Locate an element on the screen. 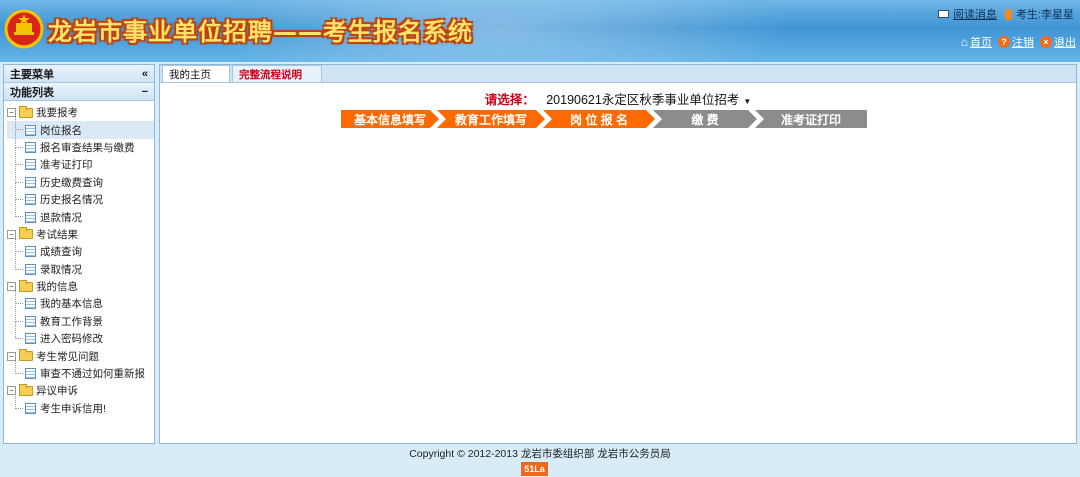  tab-process-guide: 完整流程说明 is located at coordinates (277, 73).